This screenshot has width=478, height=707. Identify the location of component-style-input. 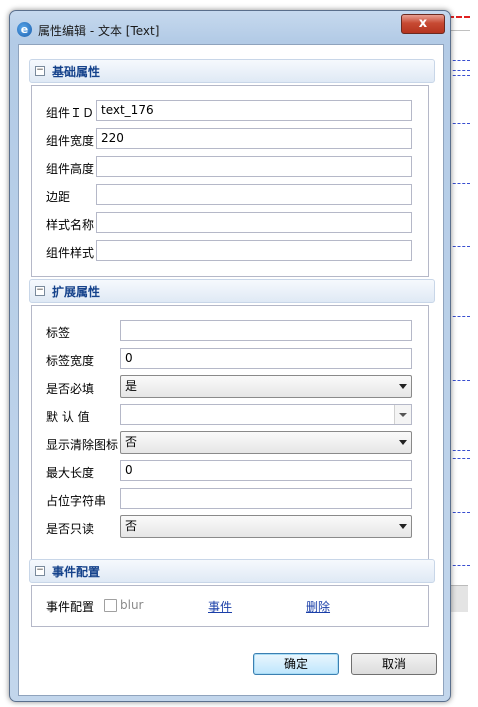
(254, 250).